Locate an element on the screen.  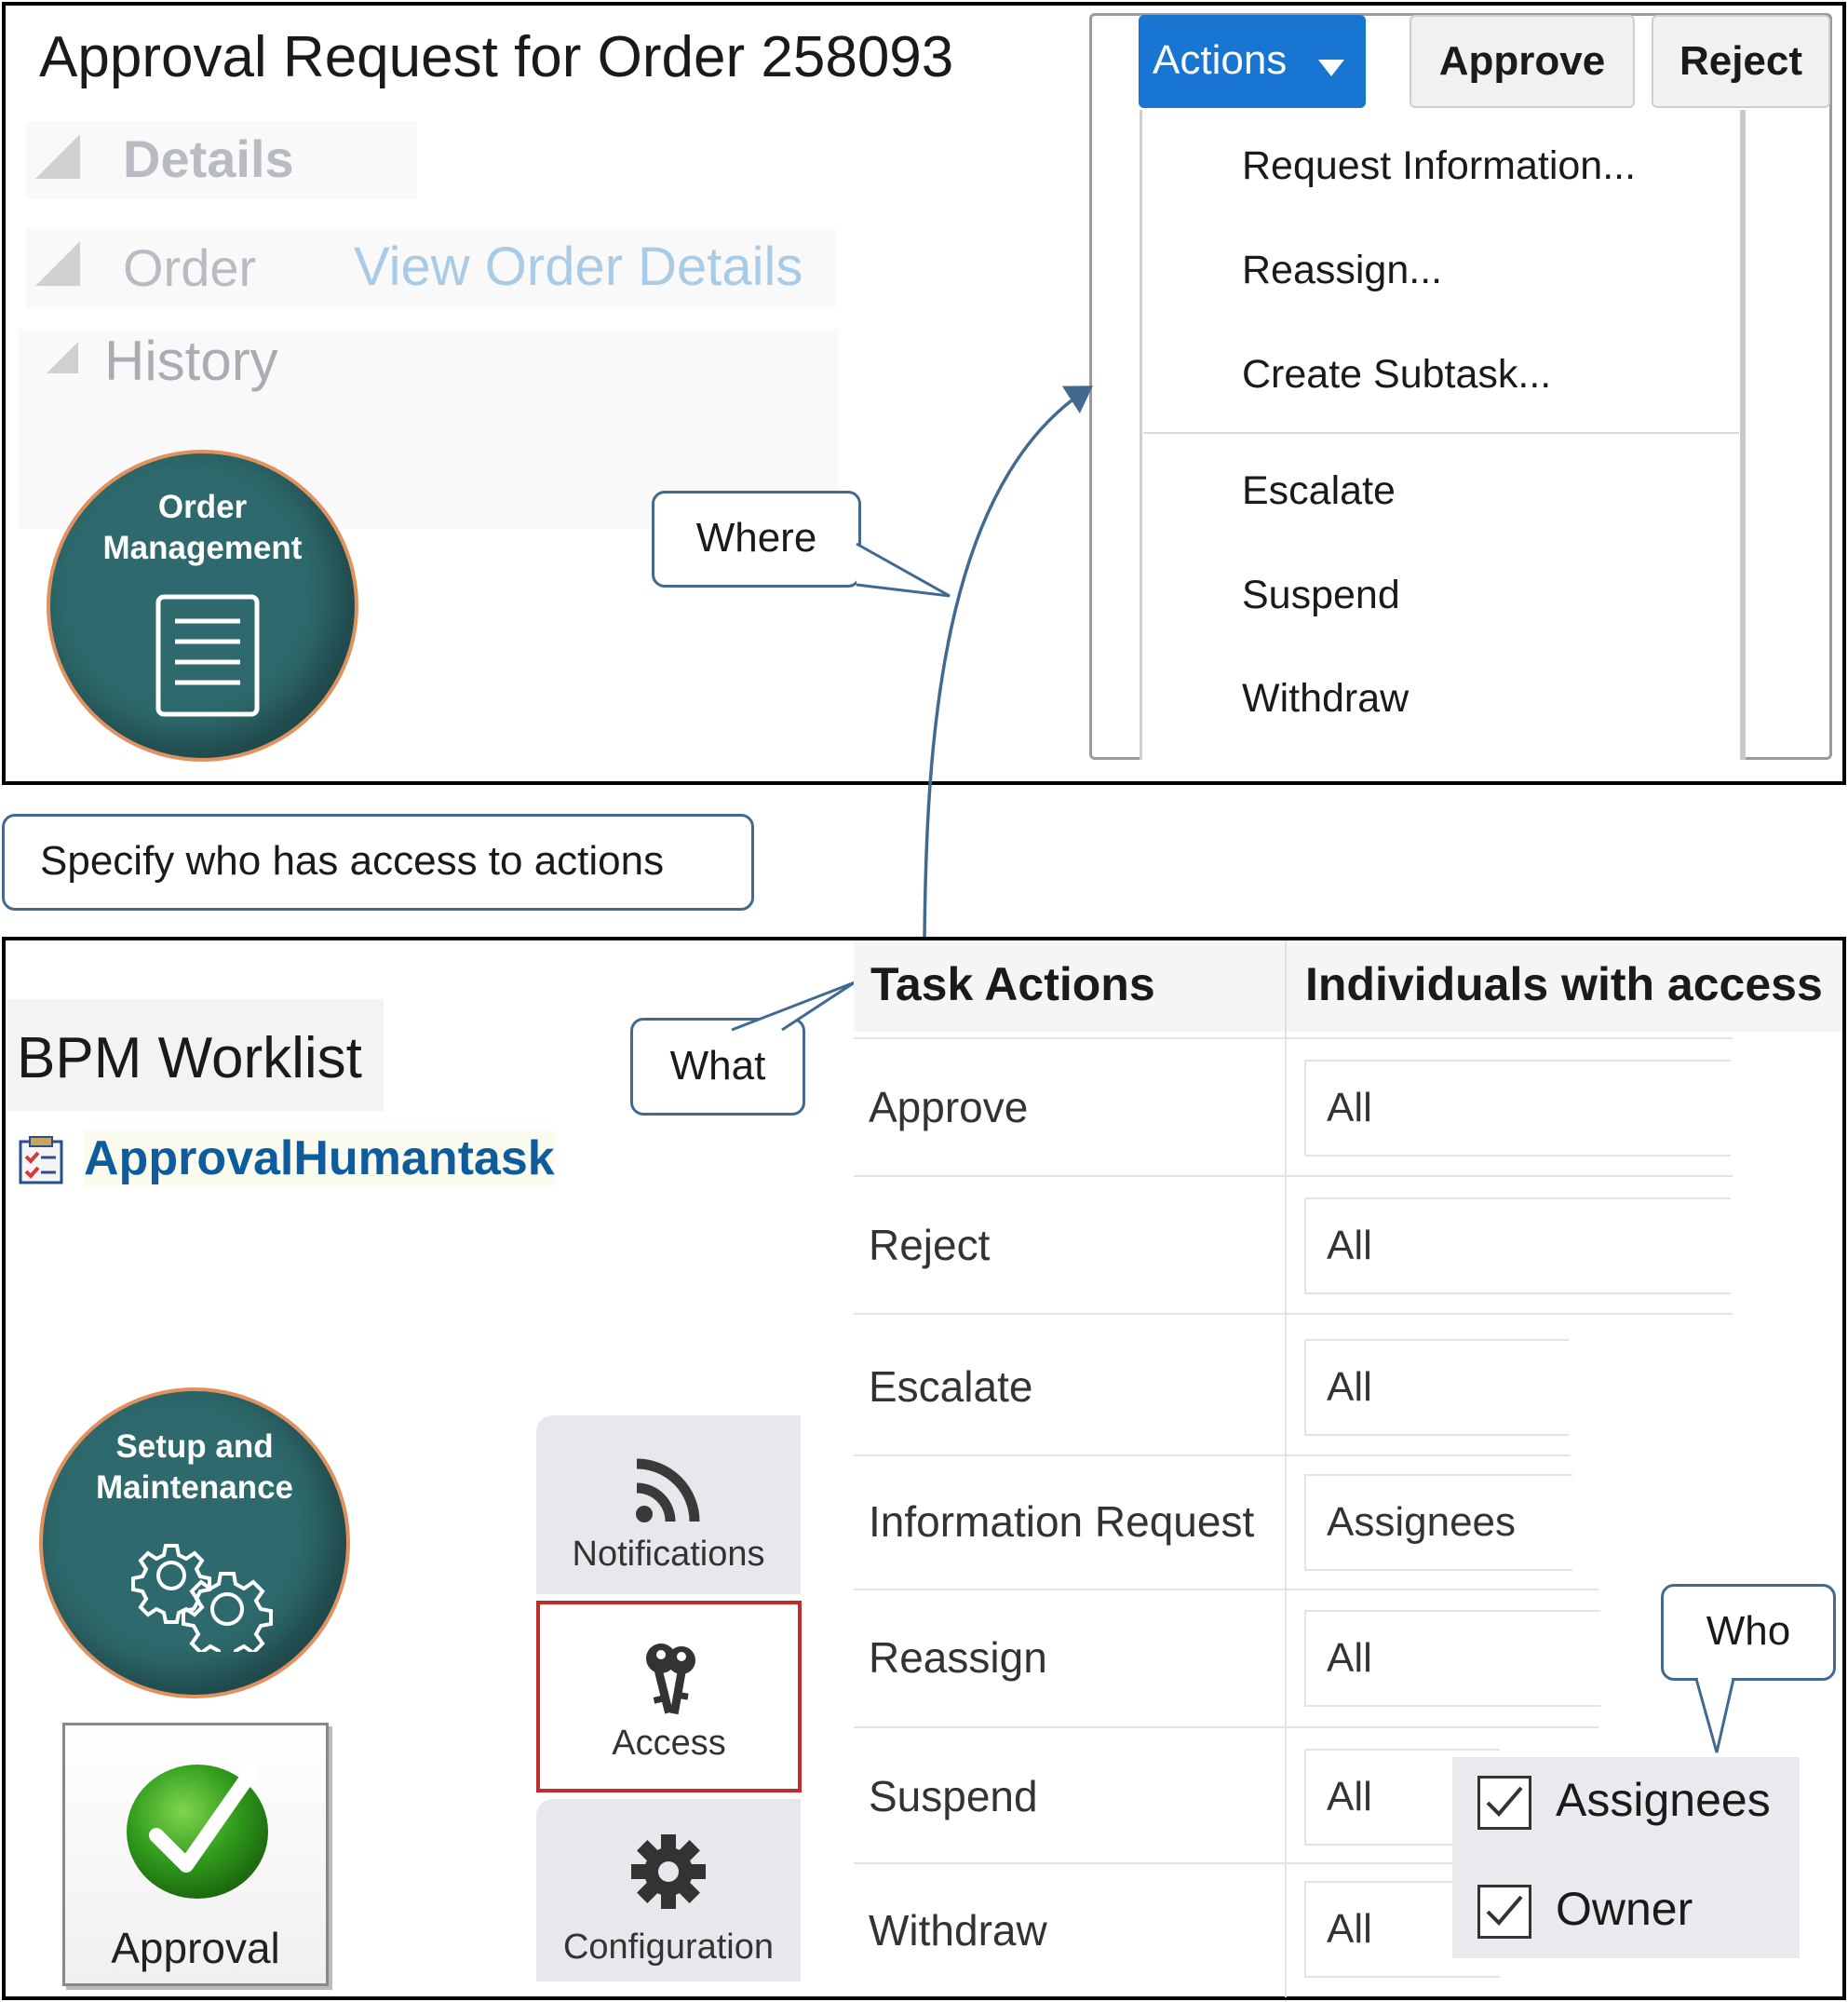
keys-icon is located at coordinates (670, 1679).